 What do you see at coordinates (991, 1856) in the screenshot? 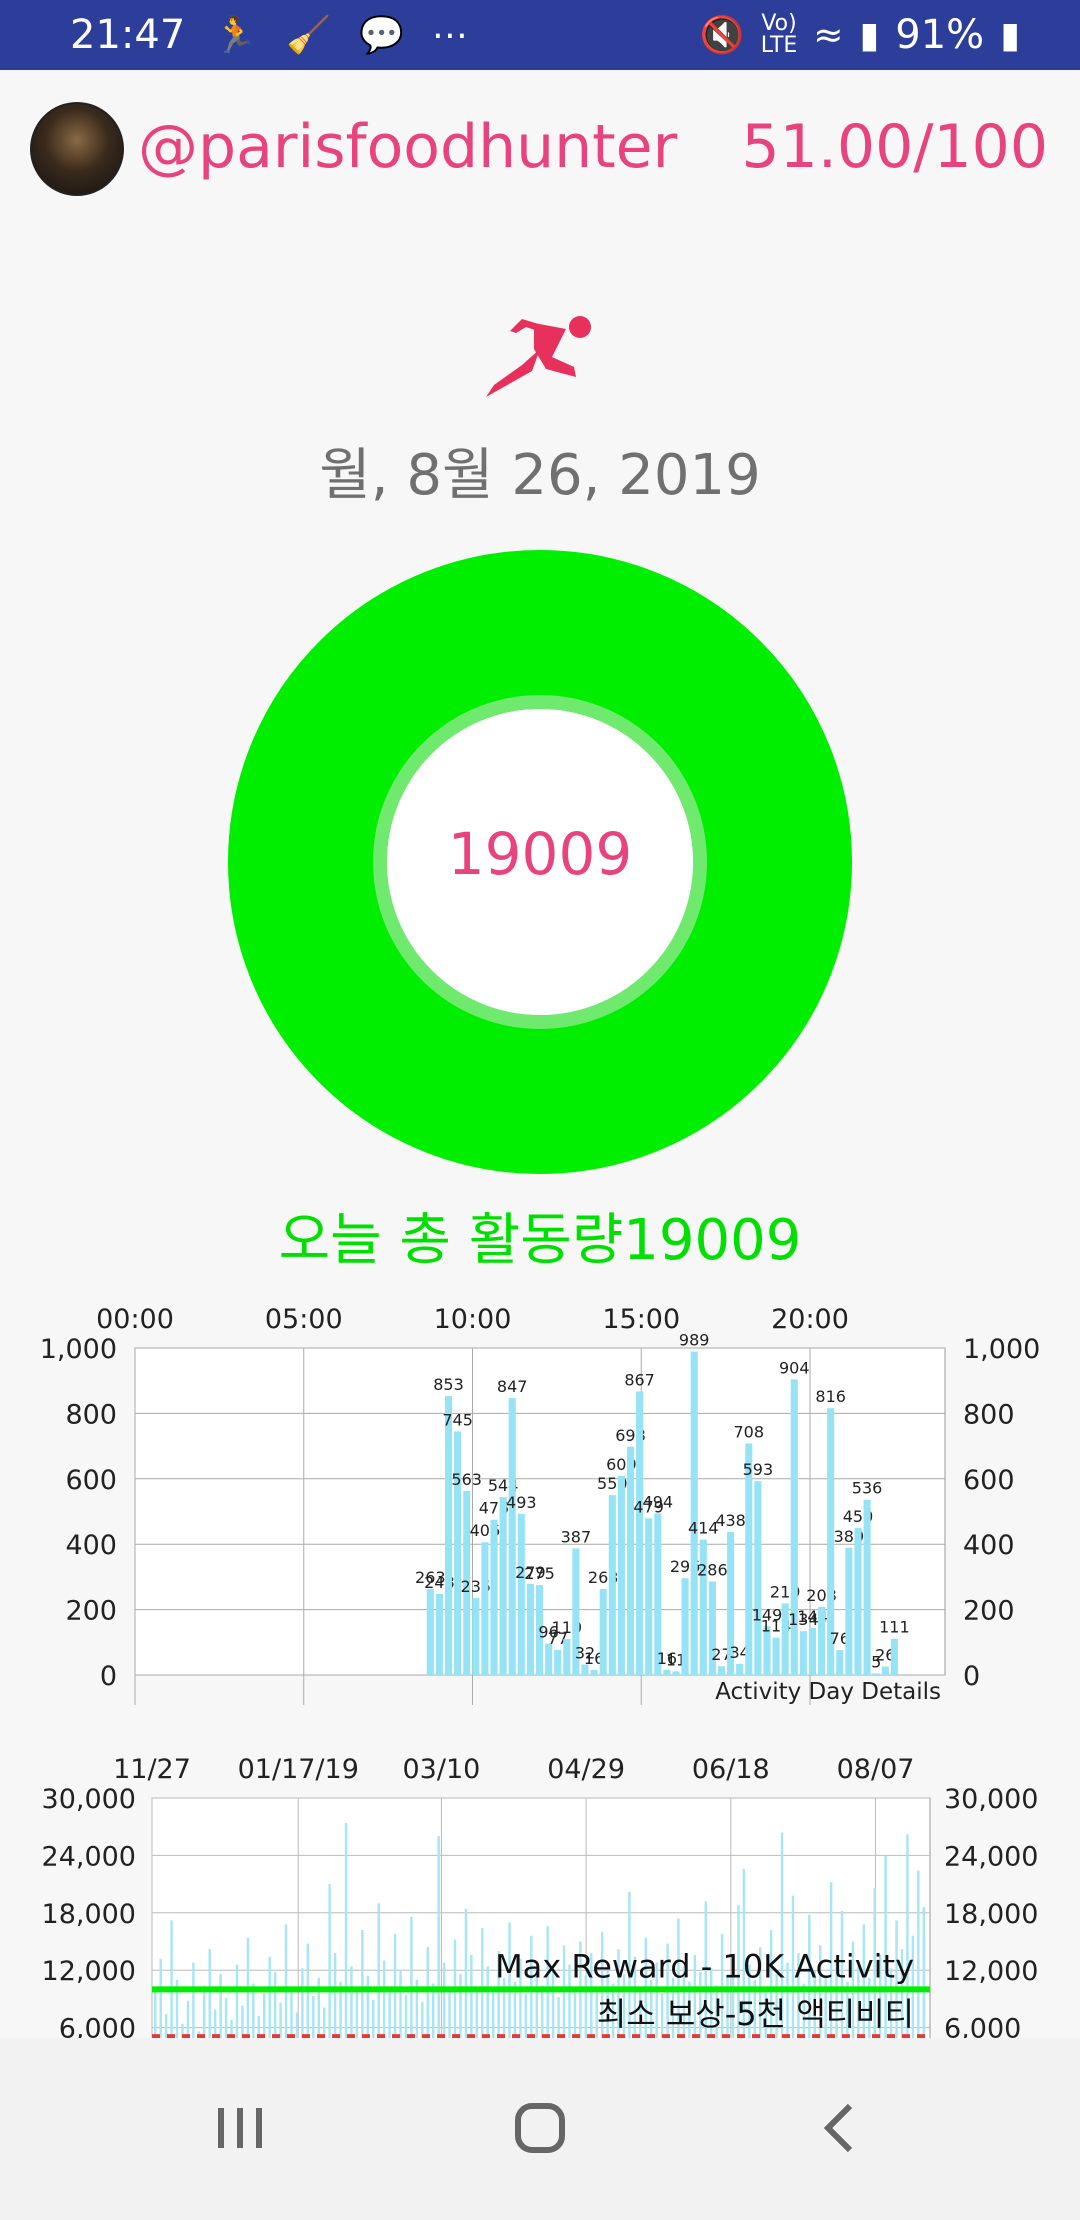
I see `y-tick-label-right: 24,000` at bounding box center [991, 1856].